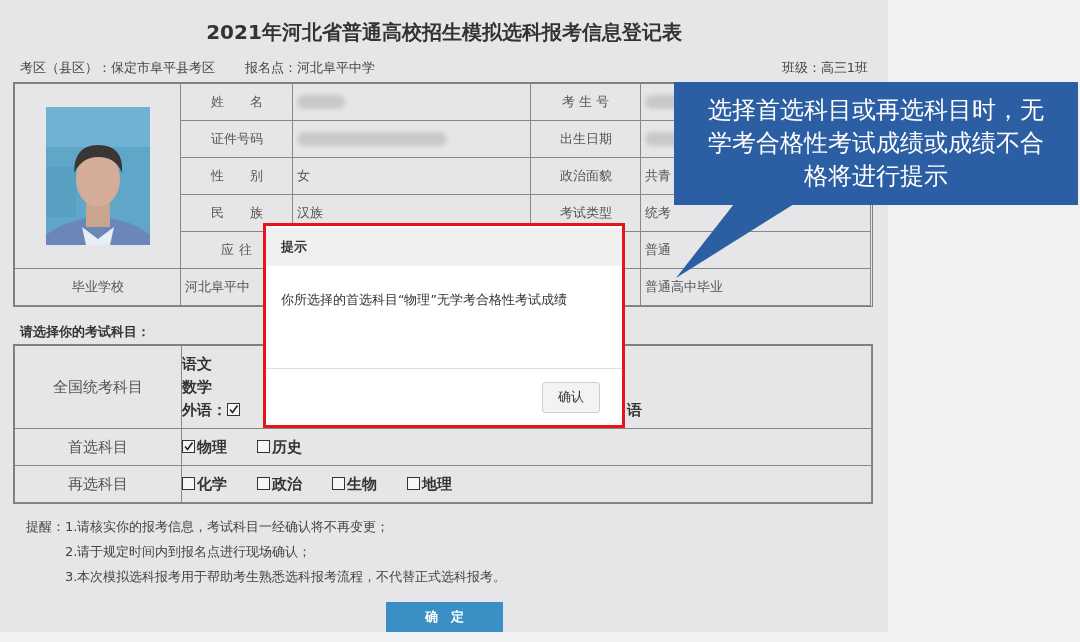 This screenshot has width=1080, height=642. I want to click on note-text: 1.请核实你的报考信息，考试科目一经确认将不再变更；, so click(228, 527).